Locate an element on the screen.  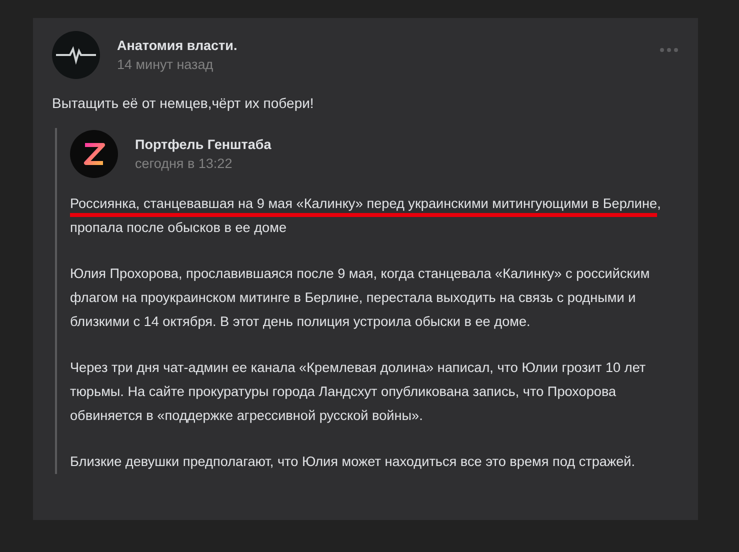
post-paragraph: Юлия Прохорова, прославившаяся после 9 мая, когда станцевала «Калинку» с российским флагом на проукраинском митинге в Берлине, перестала выходить на связь с родными и близкими с 14 октября. В этот день полиция устроила обыски в ее доме. is located at coordinates (360, 298).